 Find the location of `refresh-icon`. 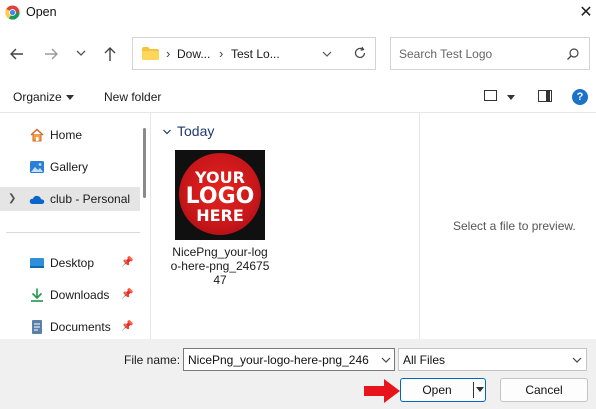

refresh-icon is located at coordinates (360, 53).